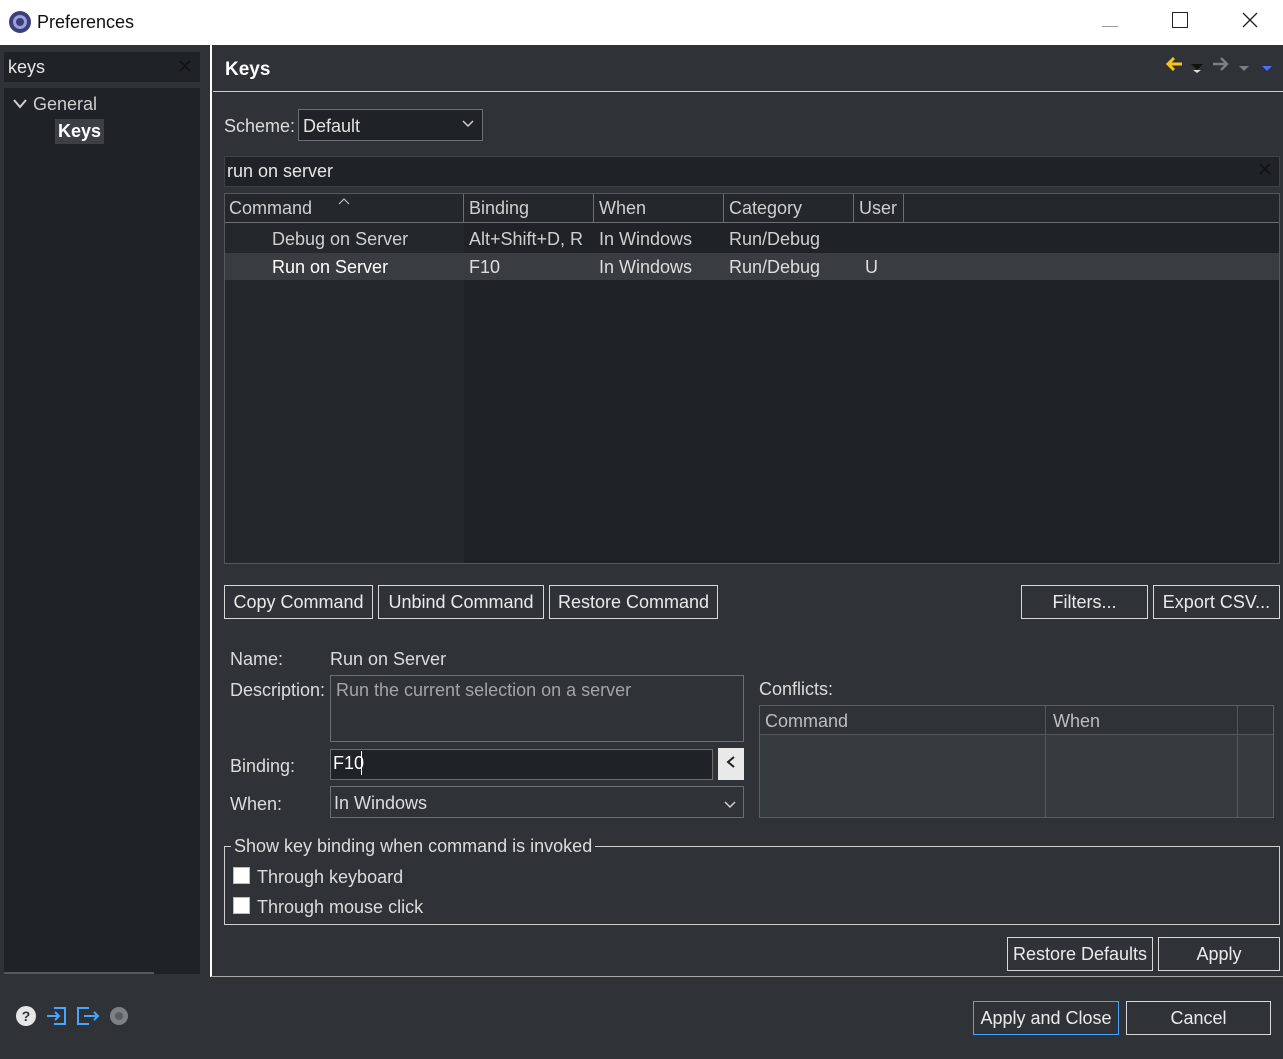 Image resolution: width=1283 pixels, height=1059 pixels. Describe the element at coordinates (211, 511) in the screenshot. I see `pane-divider` at that location.